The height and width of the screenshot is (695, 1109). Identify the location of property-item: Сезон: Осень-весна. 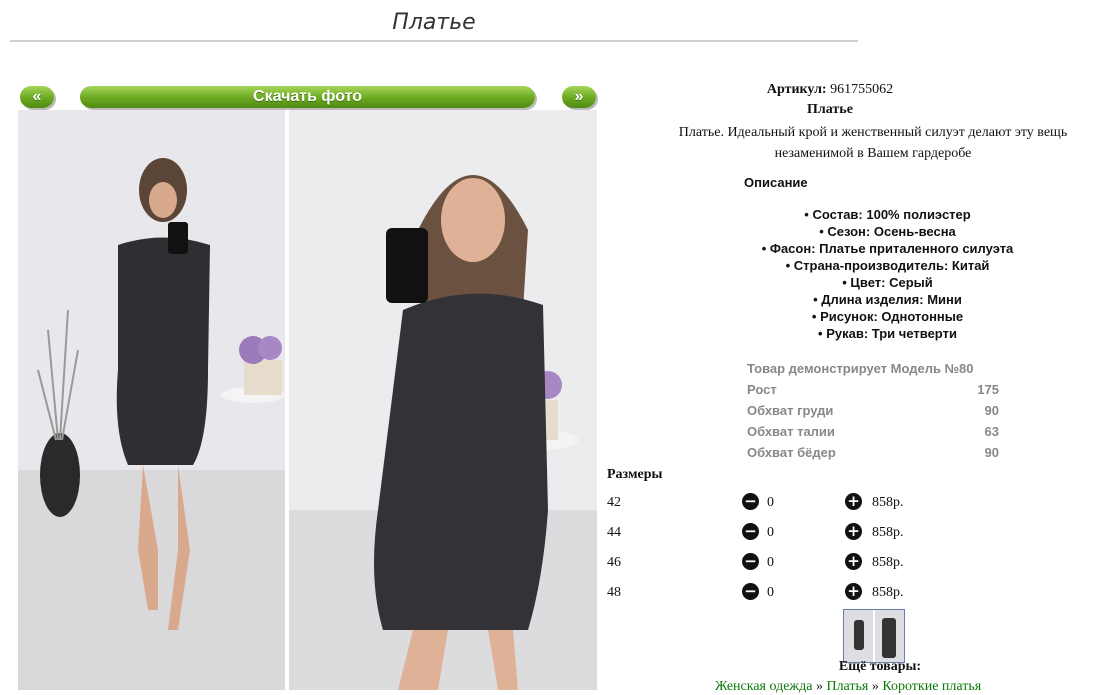
(887, 231).